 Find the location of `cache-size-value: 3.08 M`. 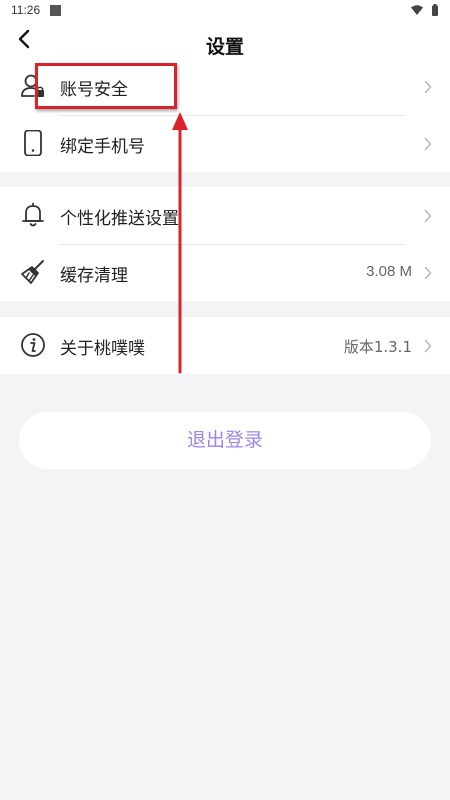

cache-size-value: 3.08 M is located at coordinates (389, 271).